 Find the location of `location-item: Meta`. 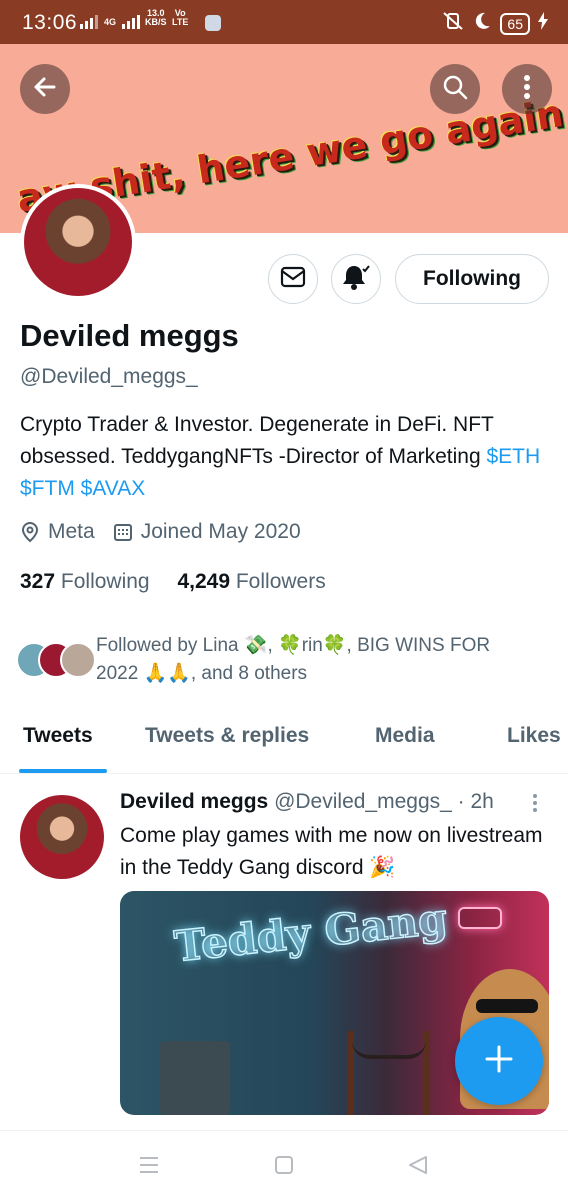

location-item: Meta is located at coordinates (57, 532).